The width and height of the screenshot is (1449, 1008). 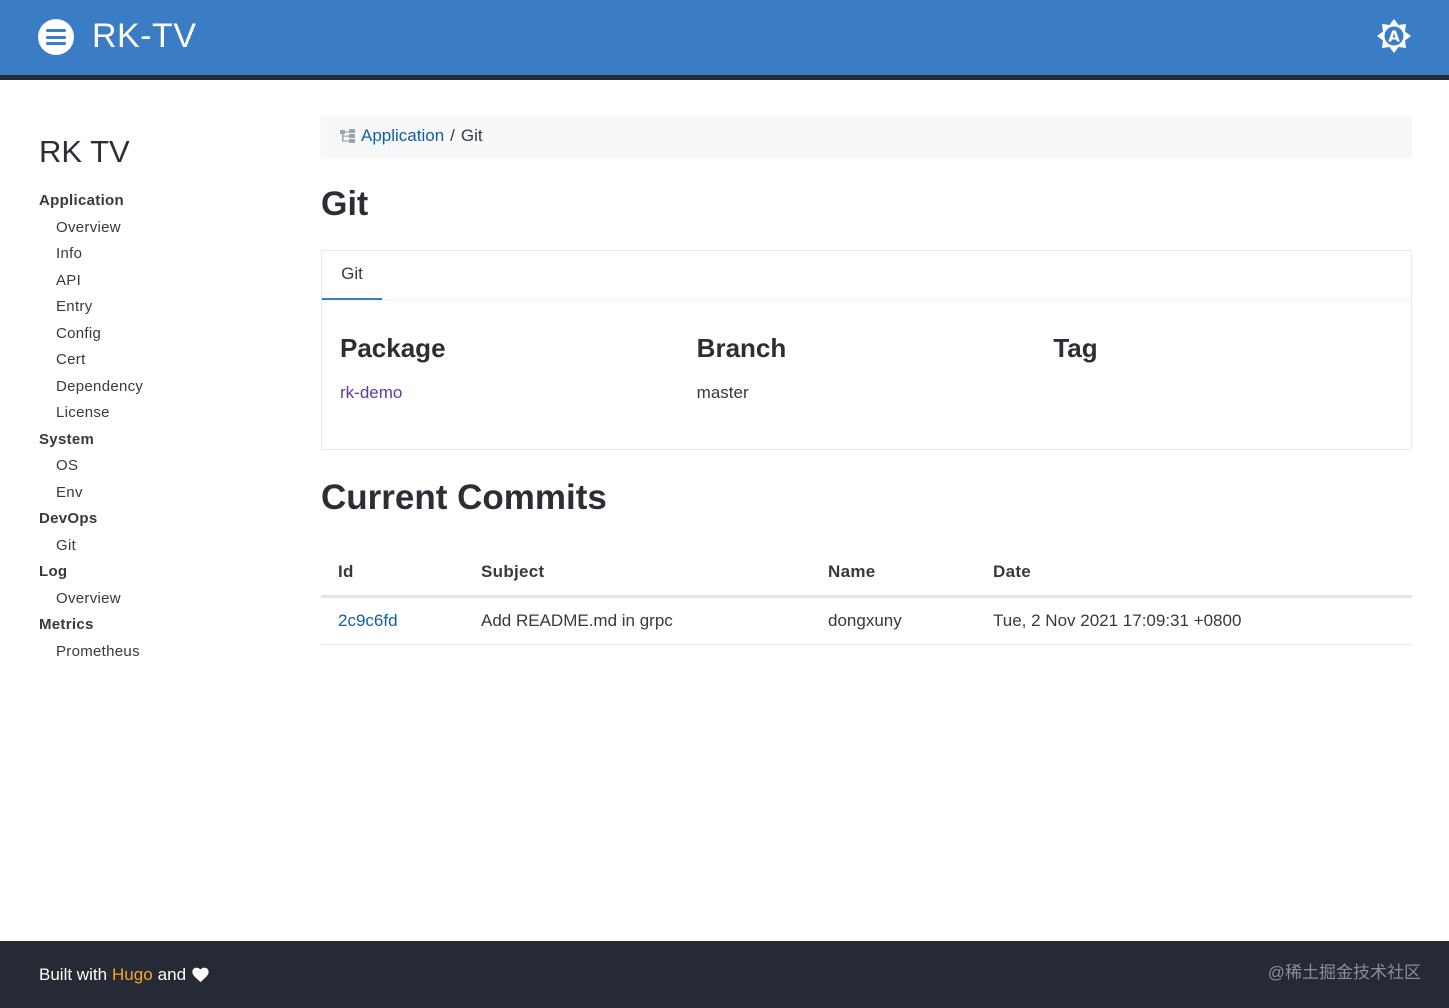 I want to click on sidebar-item-env: Env, so click(x=159, y=493).